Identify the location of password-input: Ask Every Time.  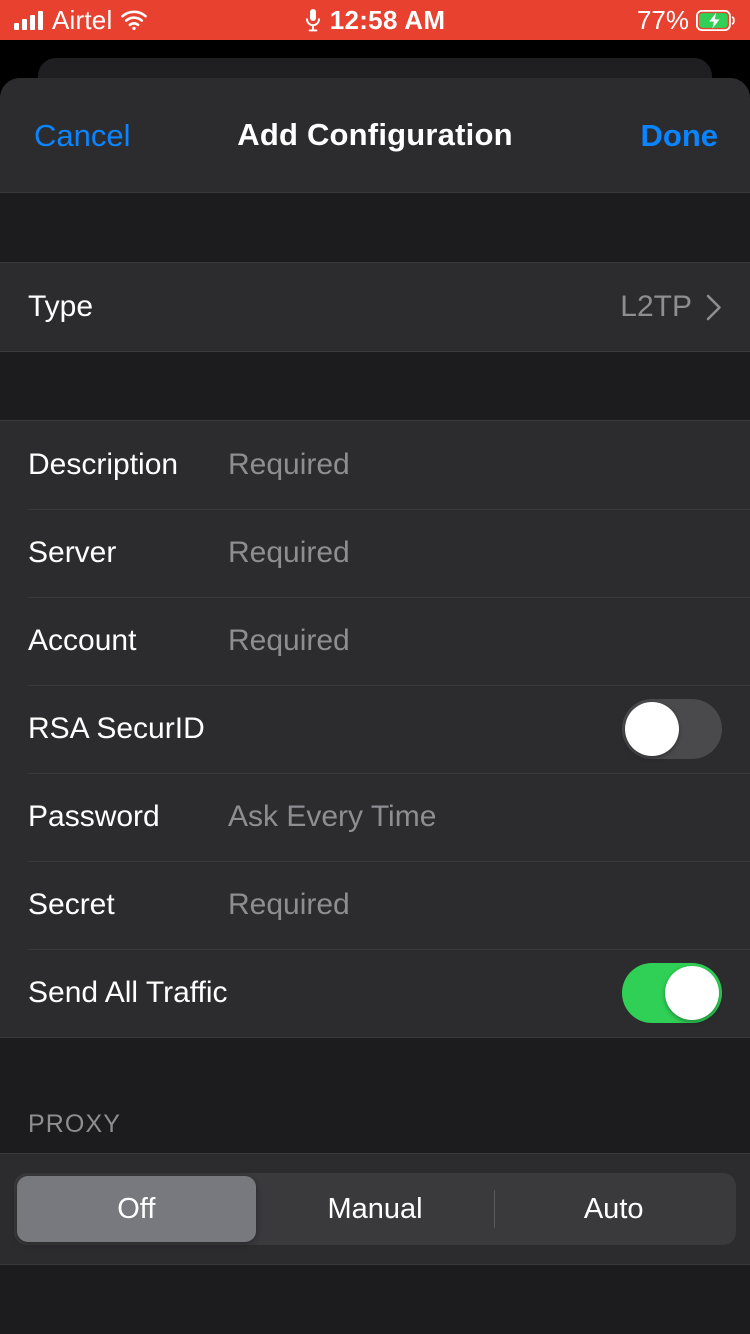
(332, 817).